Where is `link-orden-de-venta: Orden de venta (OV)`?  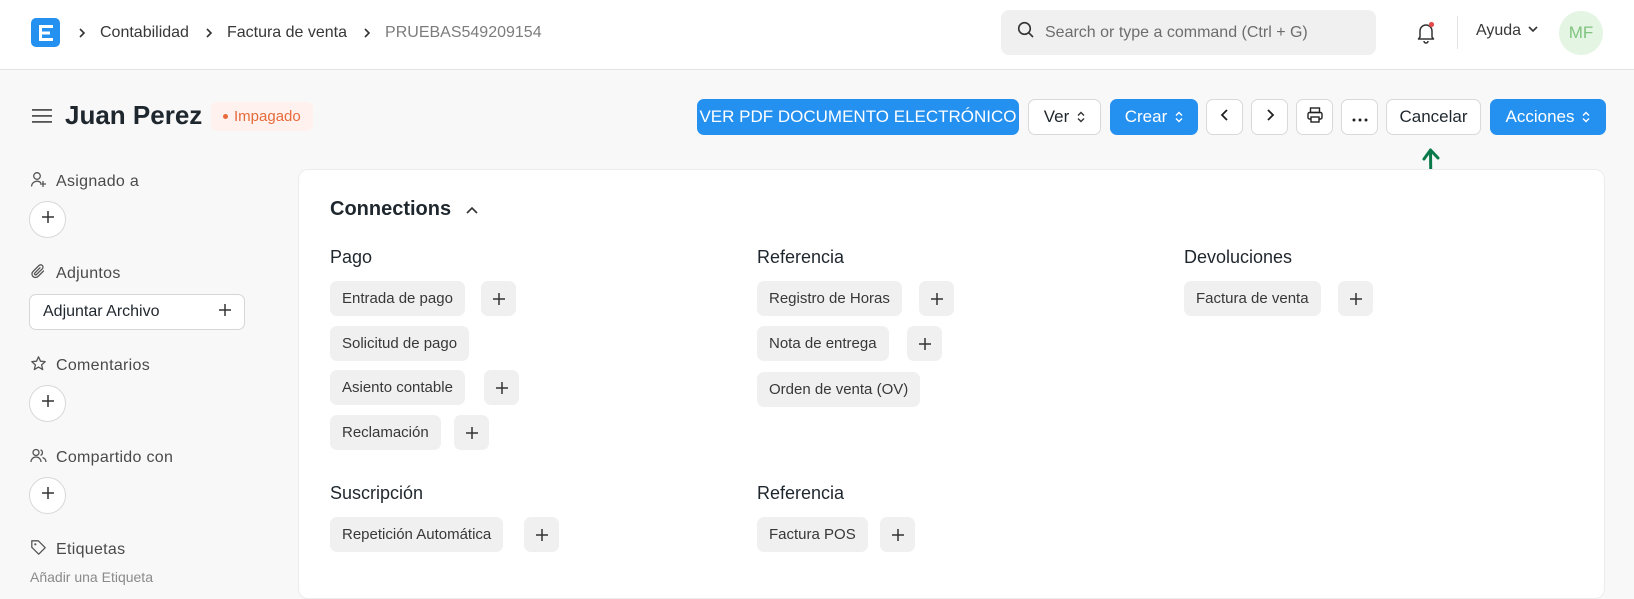
link-orden-de-venta: Orden de venta (OV) is located at coordinates (839, 389).